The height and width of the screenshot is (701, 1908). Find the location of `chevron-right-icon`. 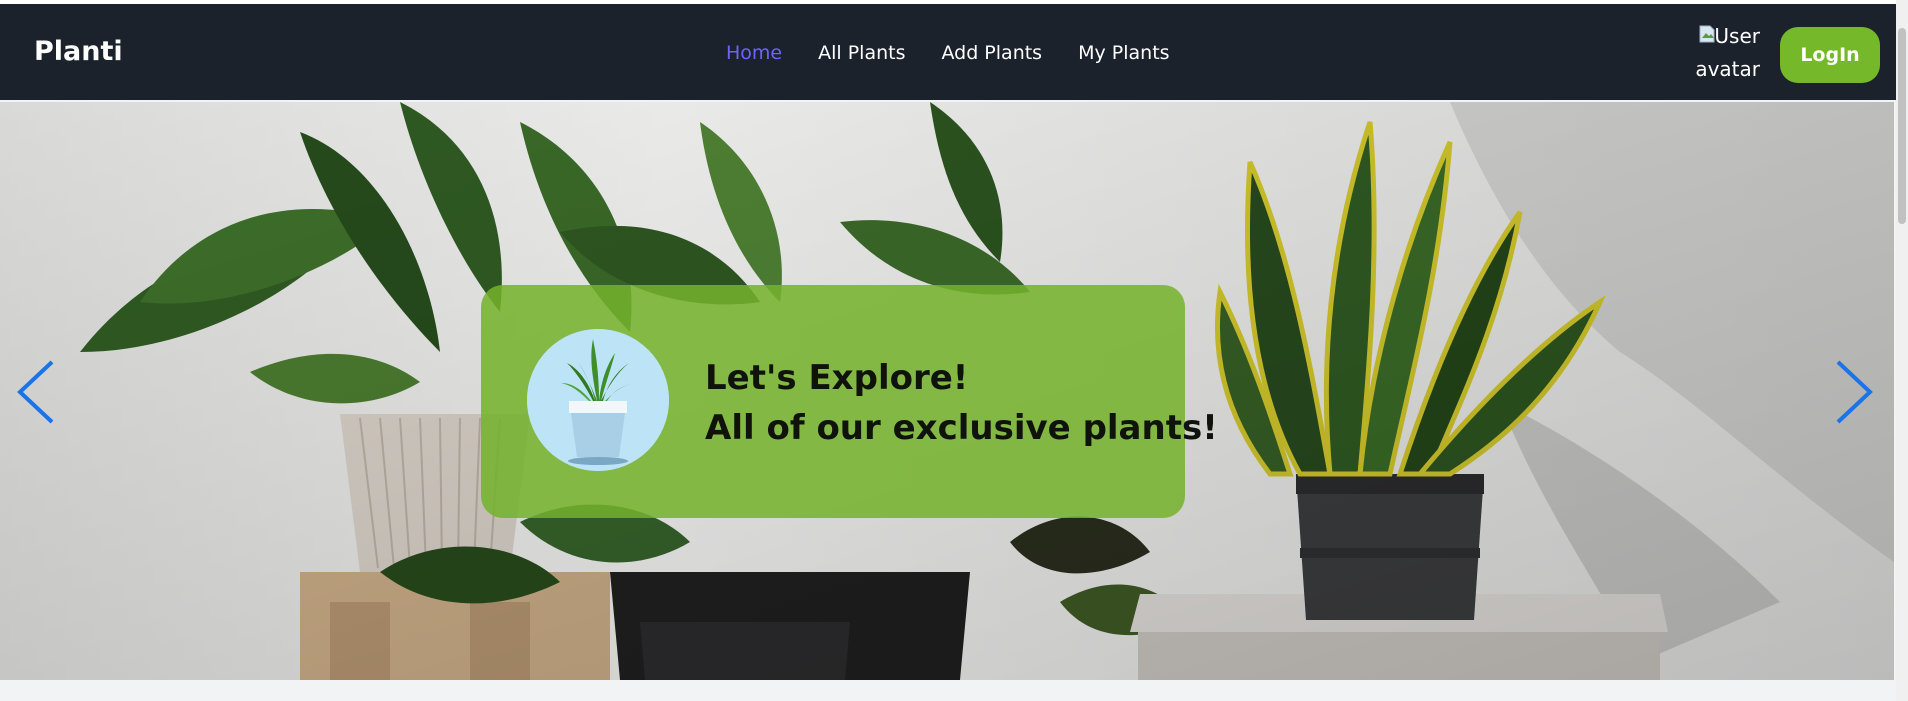

chevron-right-icon is located at coordinates (1854, 392).